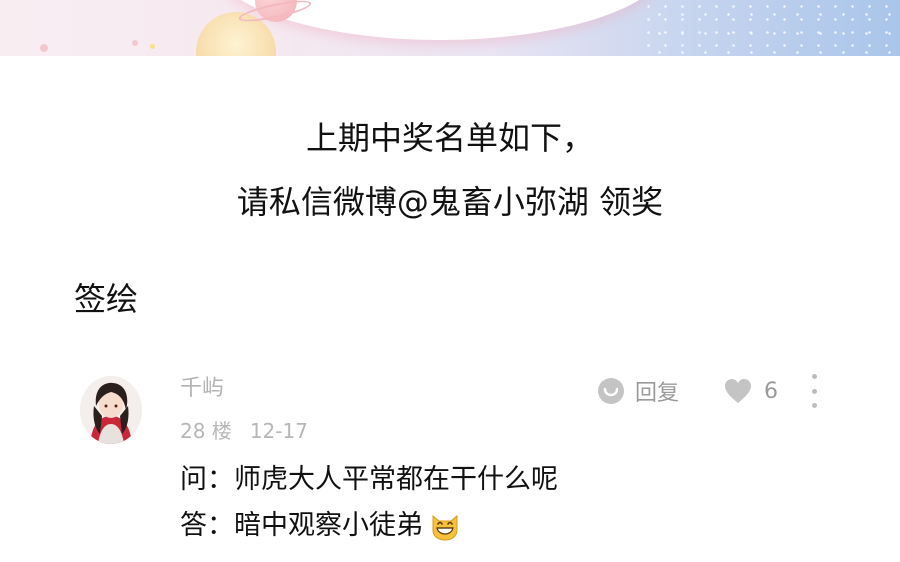 Image resolution: width=900 pixels, height=562 pixels. What do you see at coordinates (301, 525) in the screenshot?
I see `comment-answer: 答：暗中观察小徒弟` at bounding box center [301, 525].